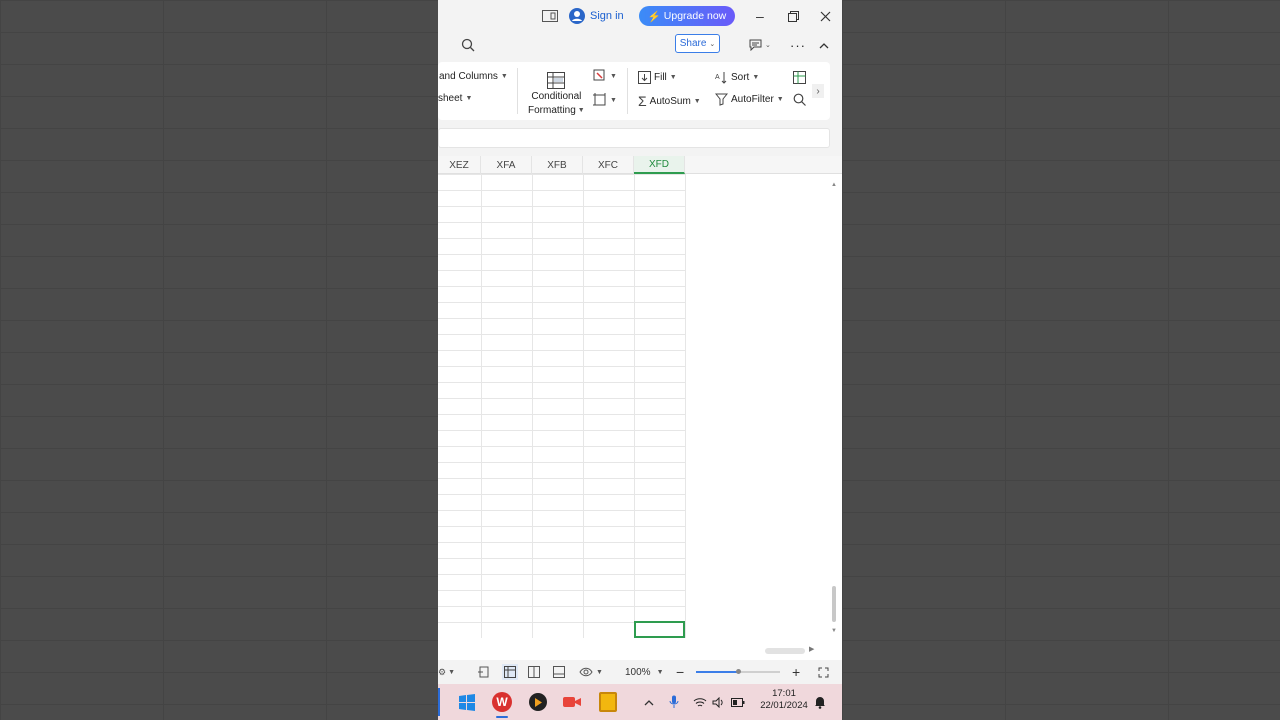  Describe the element at coordinates (599, 99) in the screenshot. I see `border-icon` at that location.